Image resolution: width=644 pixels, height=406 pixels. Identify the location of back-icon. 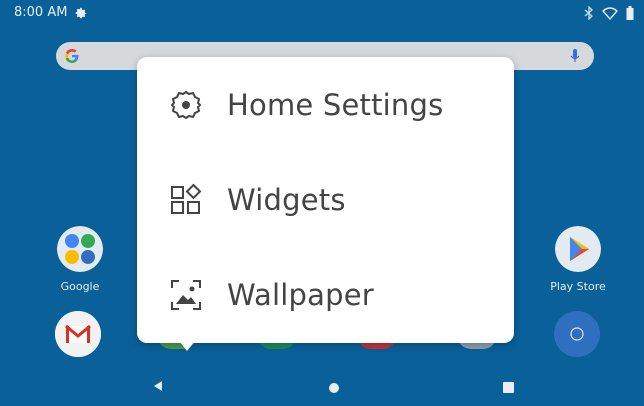
(158, 386).